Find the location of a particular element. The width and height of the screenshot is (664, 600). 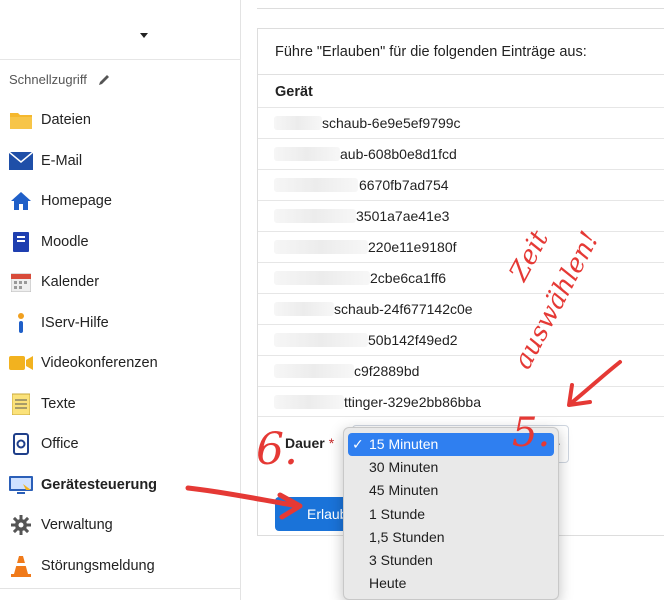

step-6-annotation: 6. is located at coordinates (277, 449).